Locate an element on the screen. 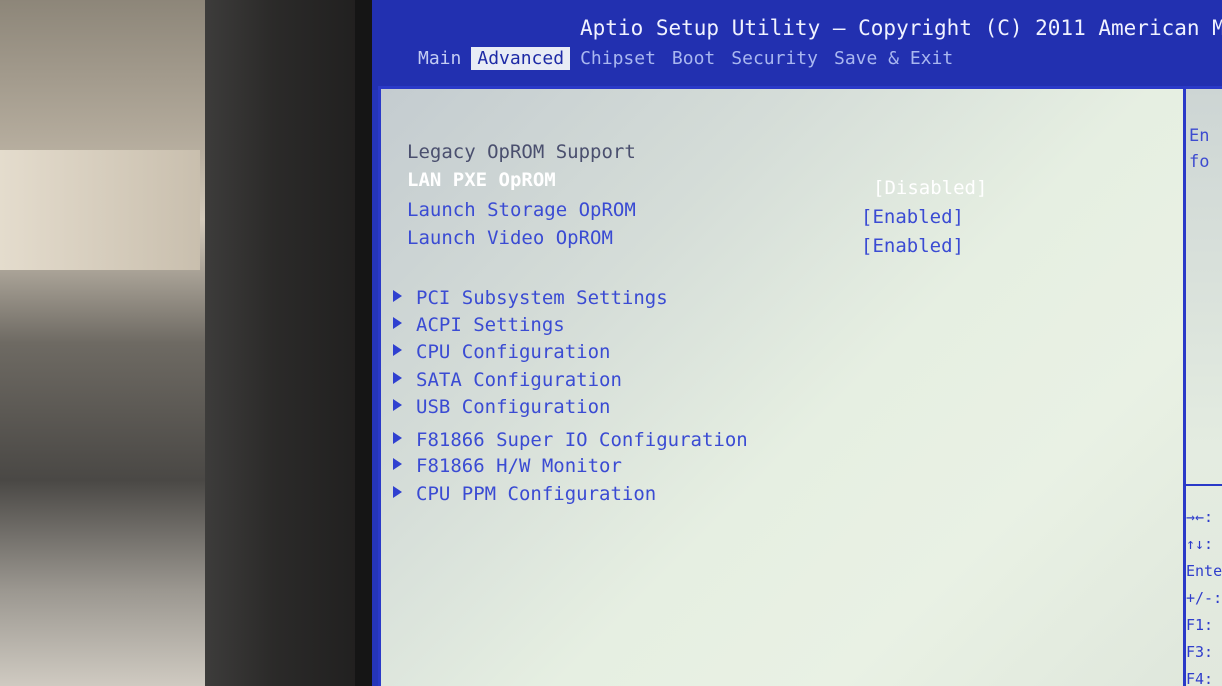 Image resolution: width=1222 pixels, height=686 pixels. launch-video-value: [Enabled] is located at coordinates (912, 246).